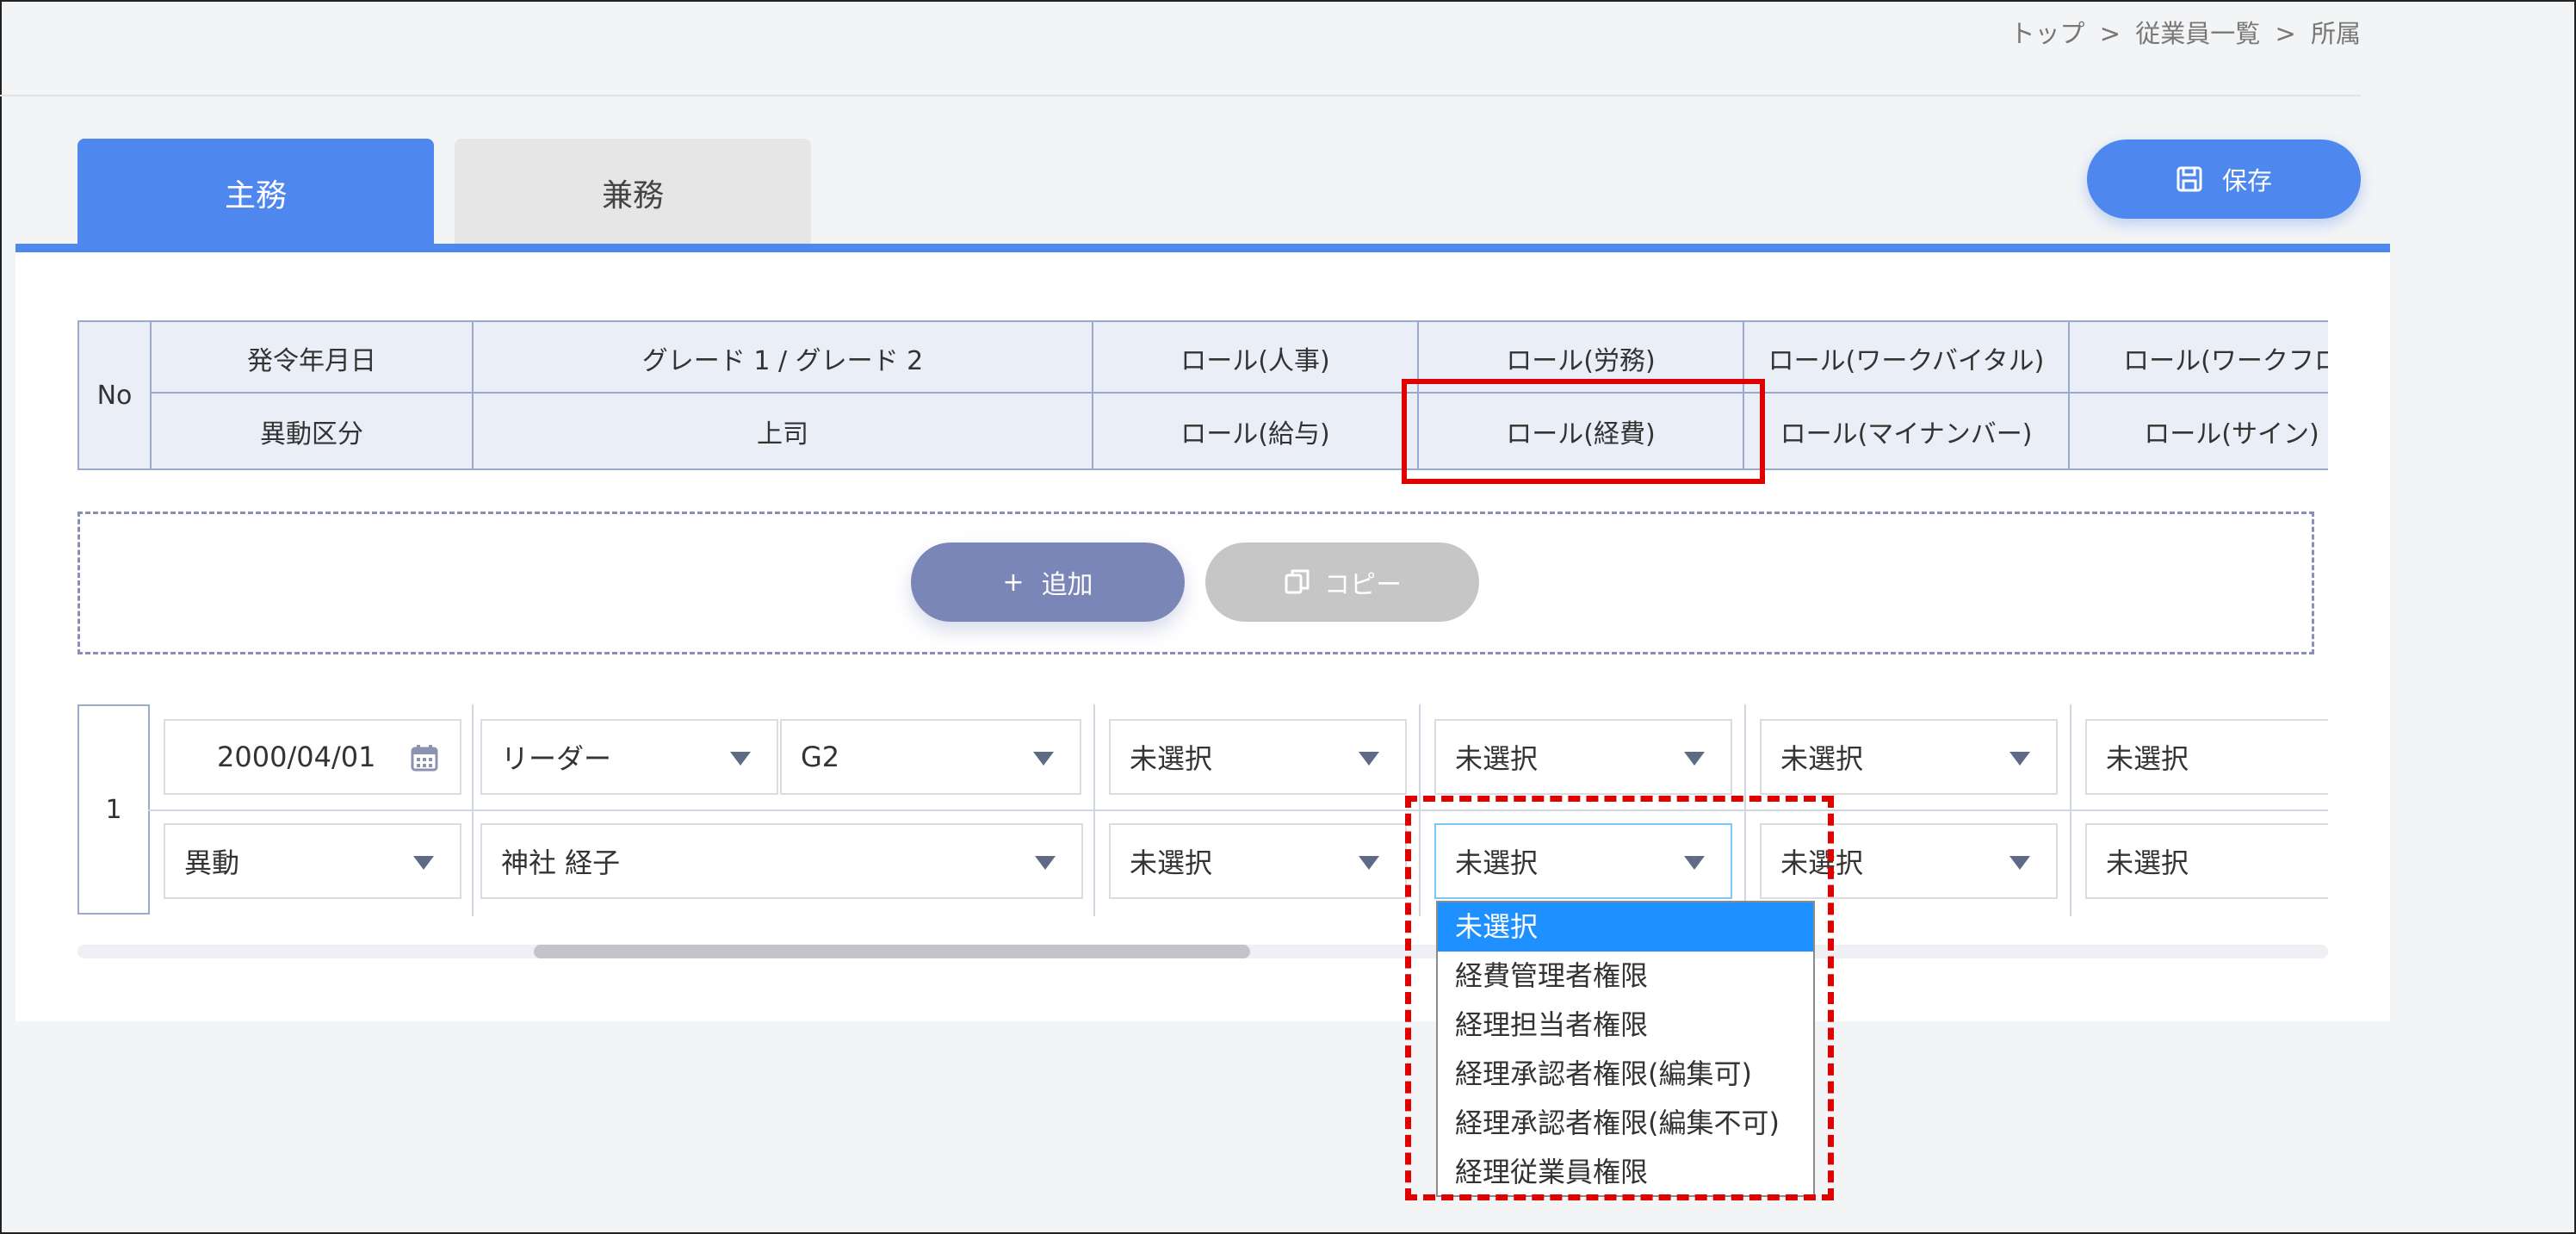 Image resolution: width=2576 pixels, height=1234 pixels. I want to click on floppy-disk-icon, so click(2189, 179).